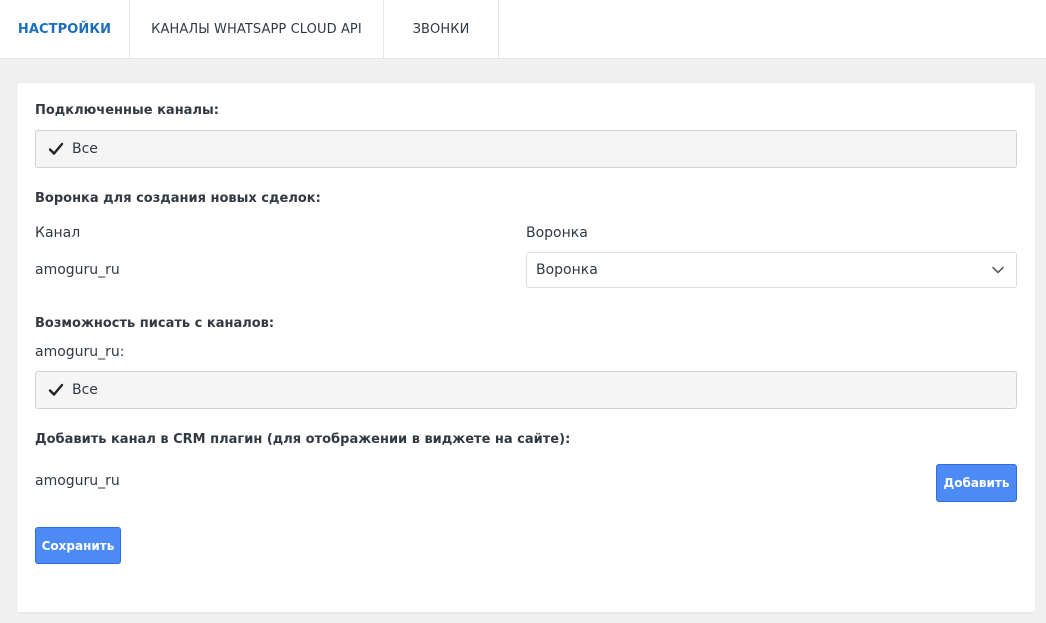 The height and width of the screenshot is (623, 1046). Describe the element at coordinates (557, 233) in the screenshot. I see `pipeline-column-label: Воронка` at that location.